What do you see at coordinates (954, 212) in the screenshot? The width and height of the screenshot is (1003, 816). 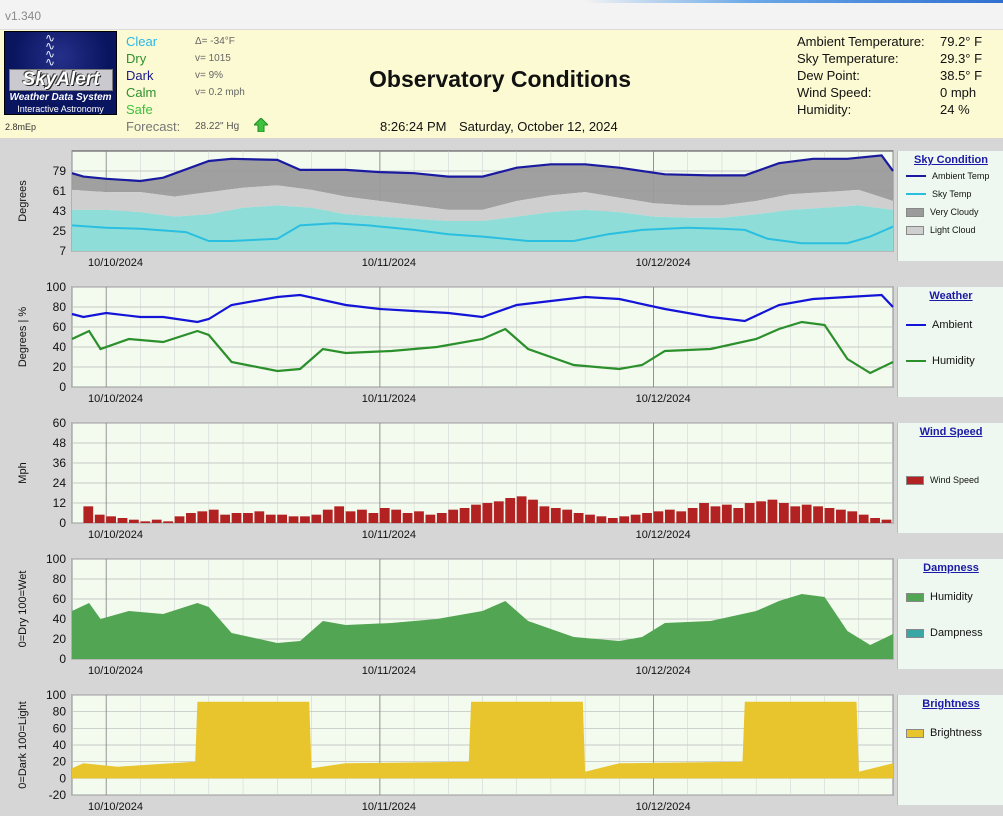 I see `legend-label: Very Cloudy` at bounding box center [954, 212].